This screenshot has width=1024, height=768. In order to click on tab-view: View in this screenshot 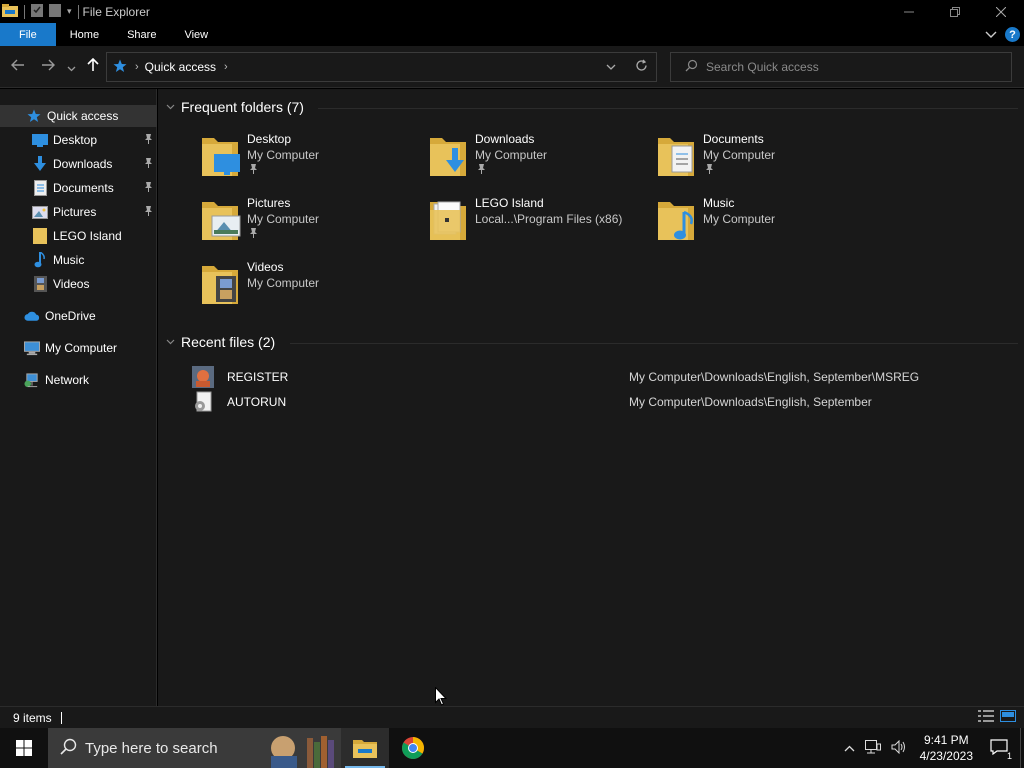, I will do `click(196, 34)`.